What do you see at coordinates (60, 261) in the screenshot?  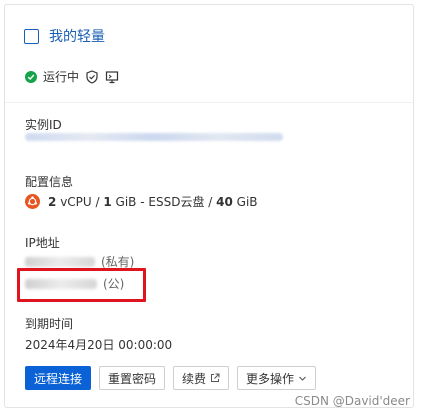 I see `private-ip-blurred` at bounding box center [60, 261].